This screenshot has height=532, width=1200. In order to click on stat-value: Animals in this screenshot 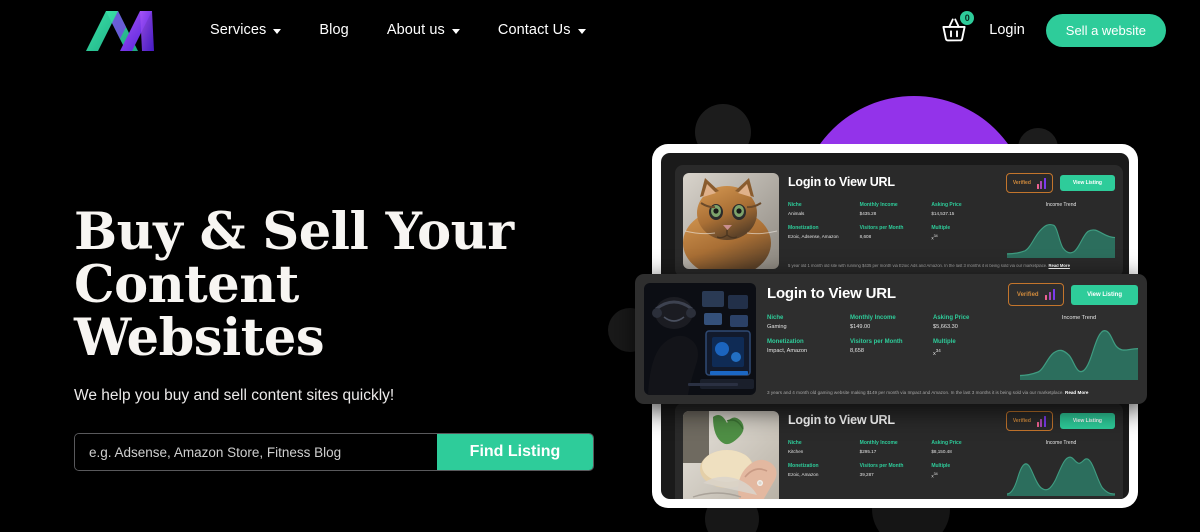, I will do `click(796, 213)`.